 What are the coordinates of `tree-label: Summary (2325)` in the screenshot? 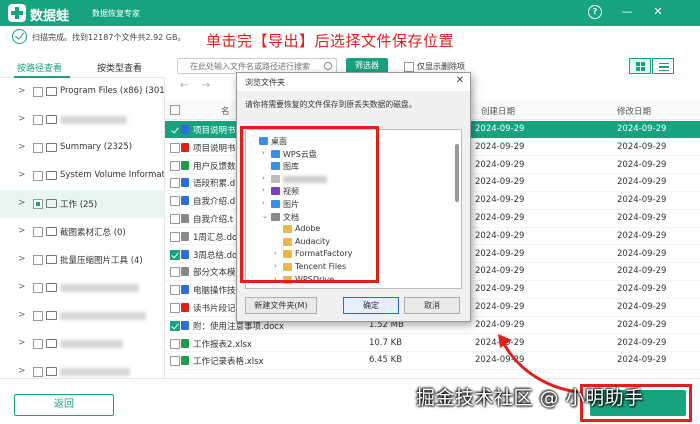 It's located at (96, 147).